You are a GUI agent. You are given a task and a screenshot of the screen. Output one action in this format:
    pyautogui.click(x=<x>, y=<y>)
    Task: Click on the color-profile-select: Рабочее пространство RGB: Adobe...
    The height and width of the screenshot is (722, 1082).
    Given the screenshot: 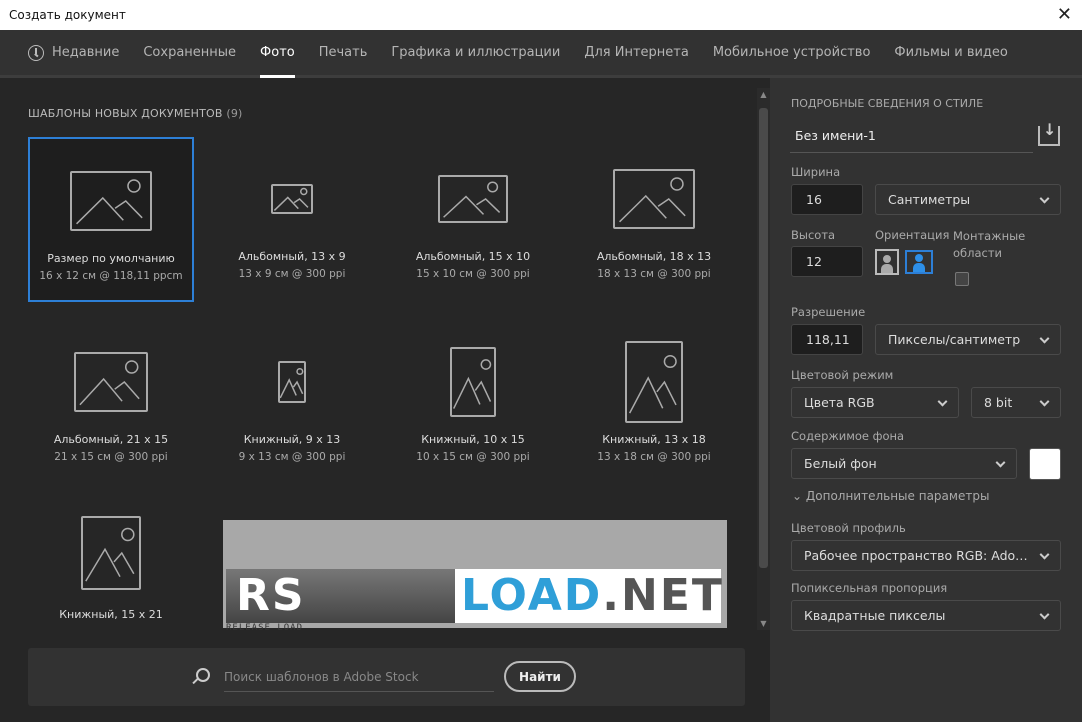 What is the action you would take?
    pyautogui.click(x=926, y=555)
    